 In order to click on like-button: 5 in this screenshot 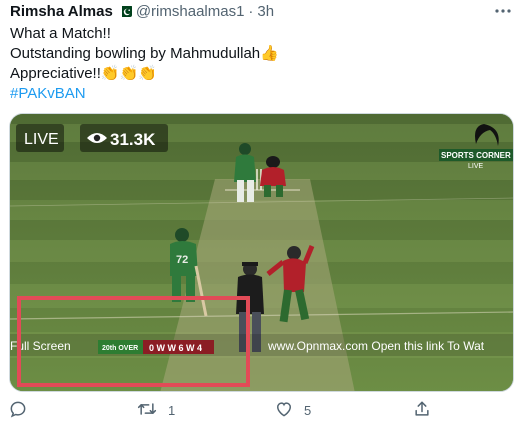, I will do `click(292, 410)`.